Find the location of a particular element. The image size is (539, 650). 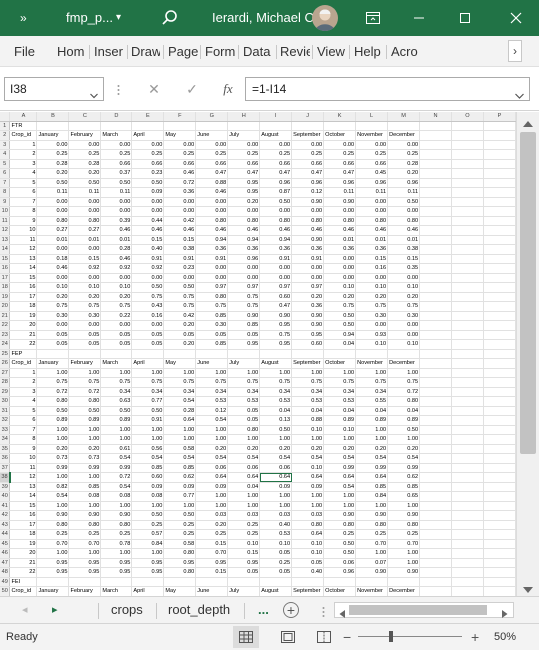

value-cell: 0.10 is located at coordinates (404, 344).